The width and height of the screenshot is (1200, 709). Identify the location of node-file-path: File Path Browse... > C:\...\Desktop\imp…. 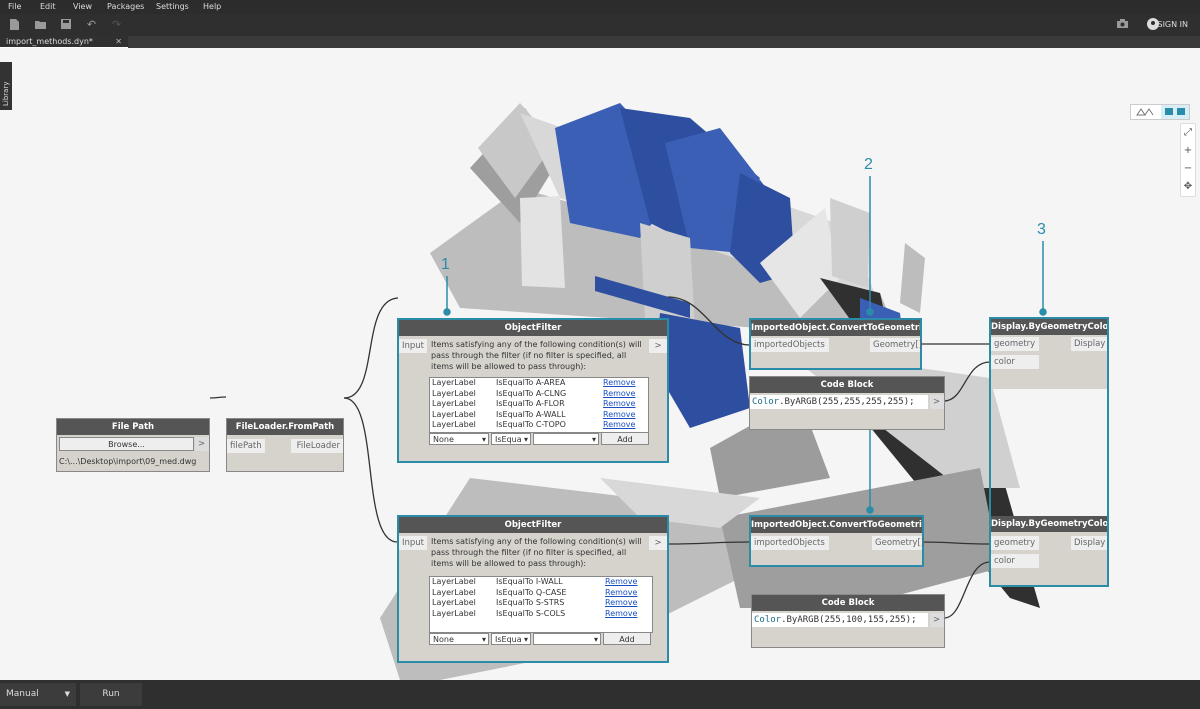
(133, 445).